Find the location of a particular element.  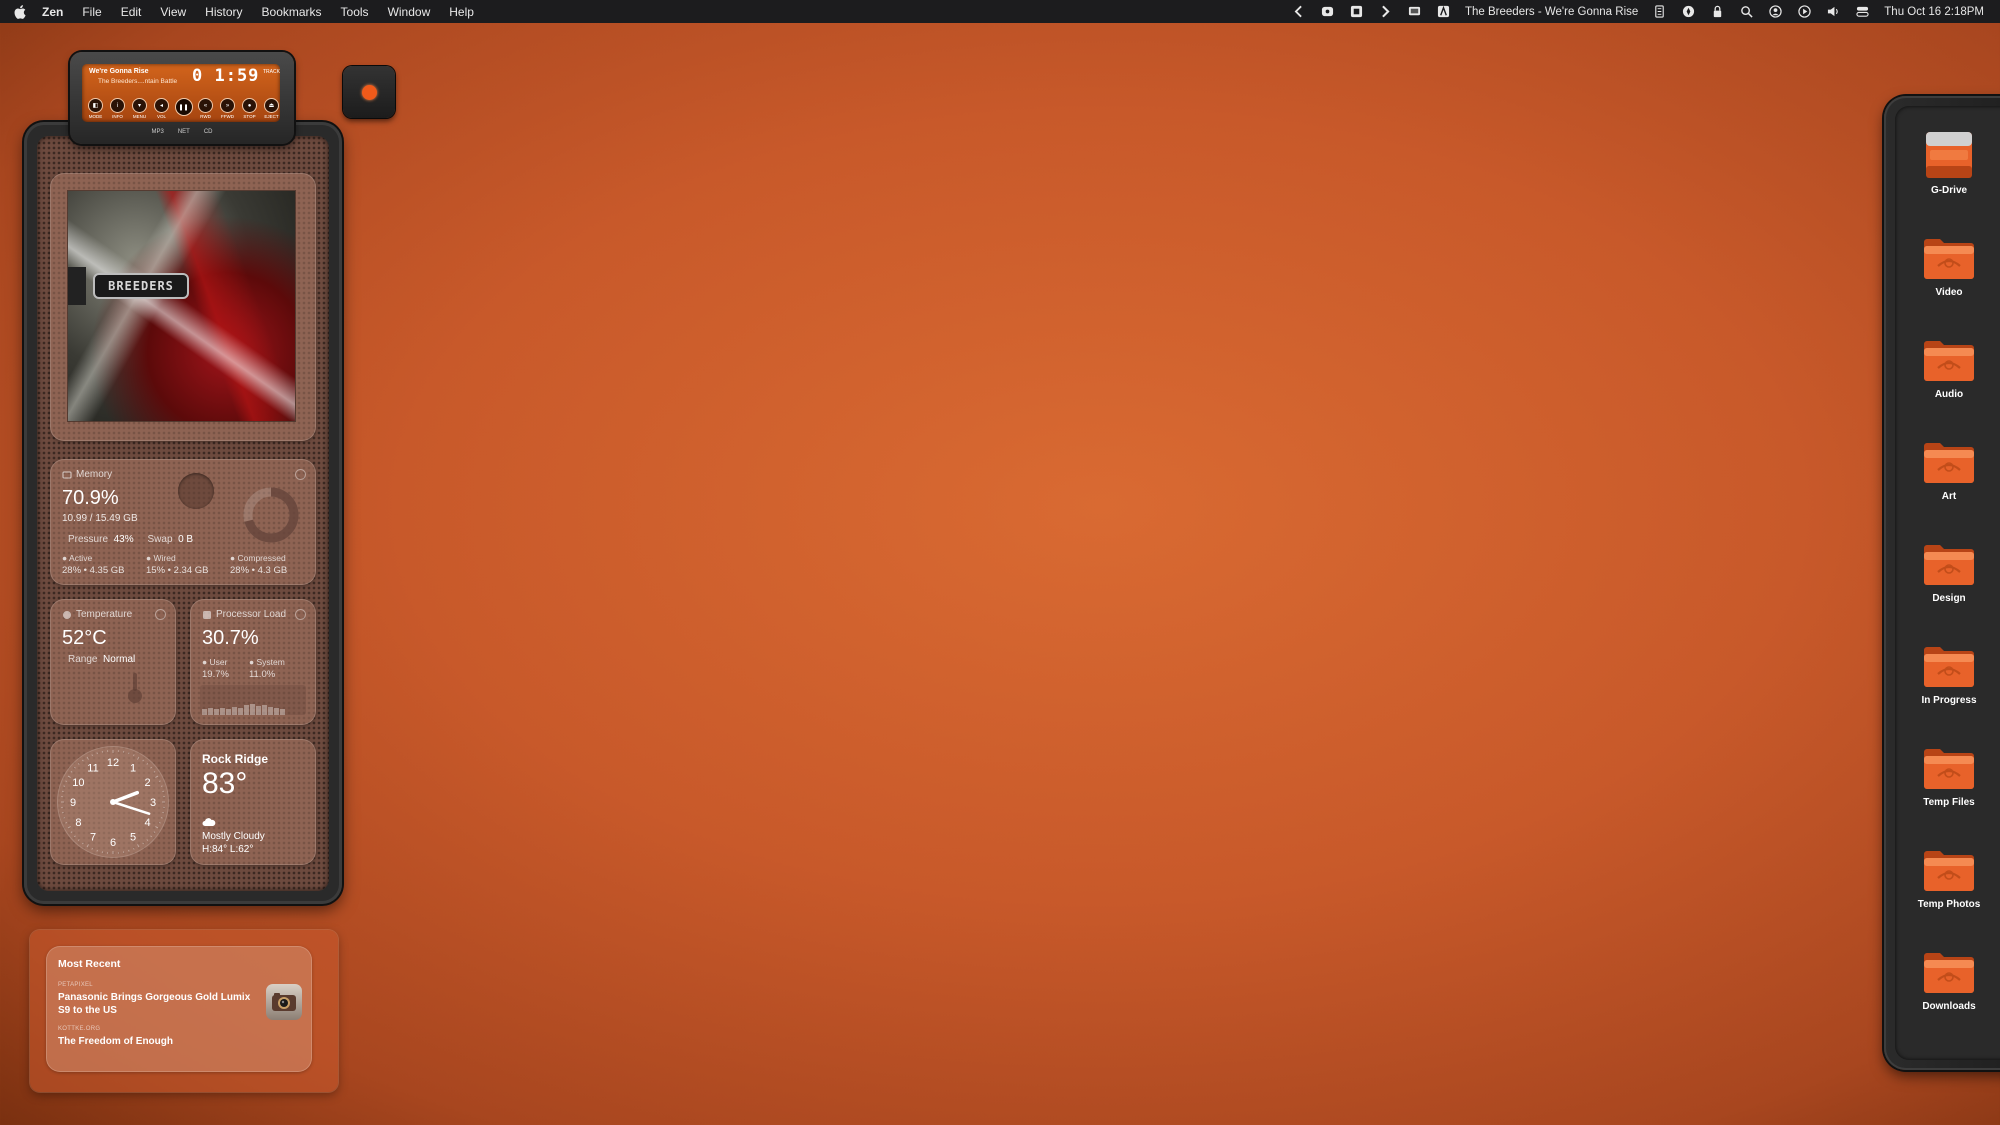

video-folder-icon is located at coordinates (1949, 259).